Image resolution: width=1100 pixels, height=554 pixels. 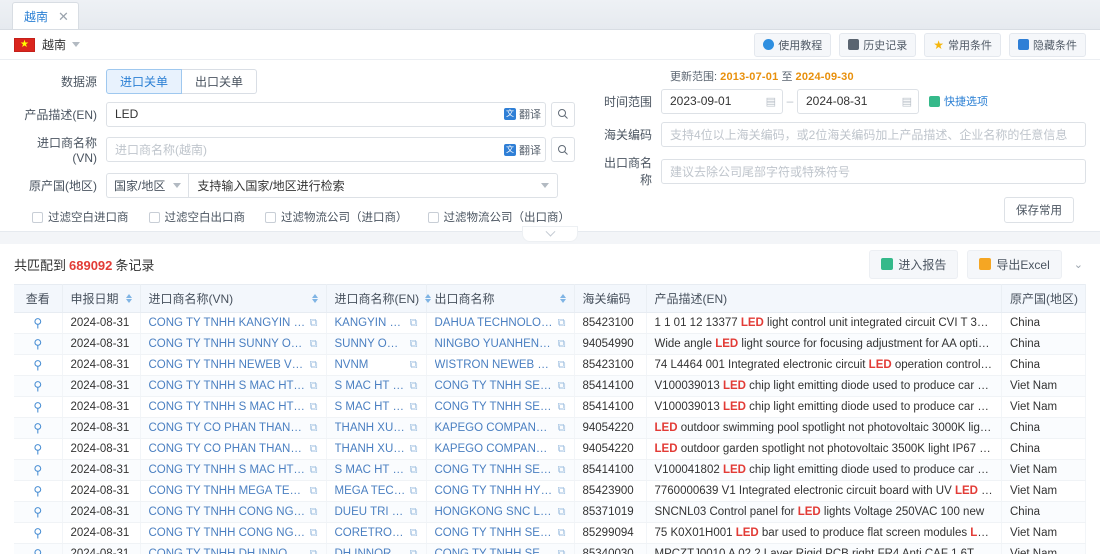 I want to click on cell-text: DUEU TRI CREAT, so click(x=370, y=512).